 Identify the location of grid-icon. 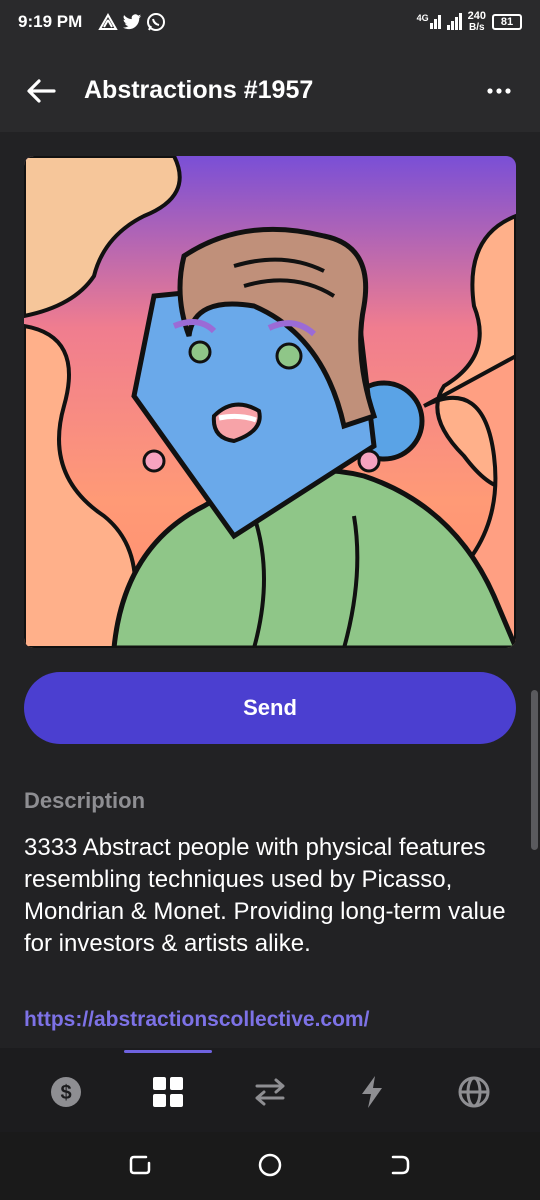
(168, 1092).